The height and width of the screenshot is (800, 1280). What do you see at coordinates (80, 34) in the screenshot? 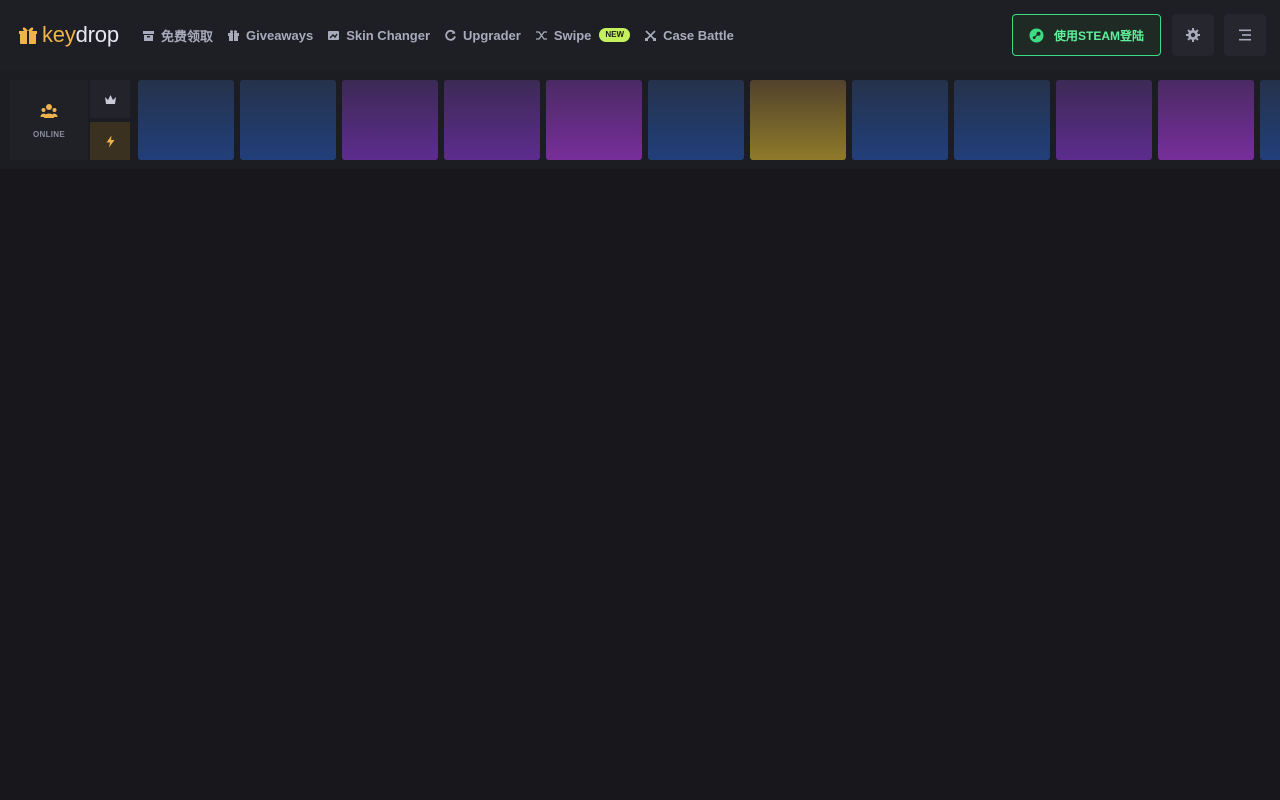
I see `logo-text: keydrop` at bounding box center [80, 34].